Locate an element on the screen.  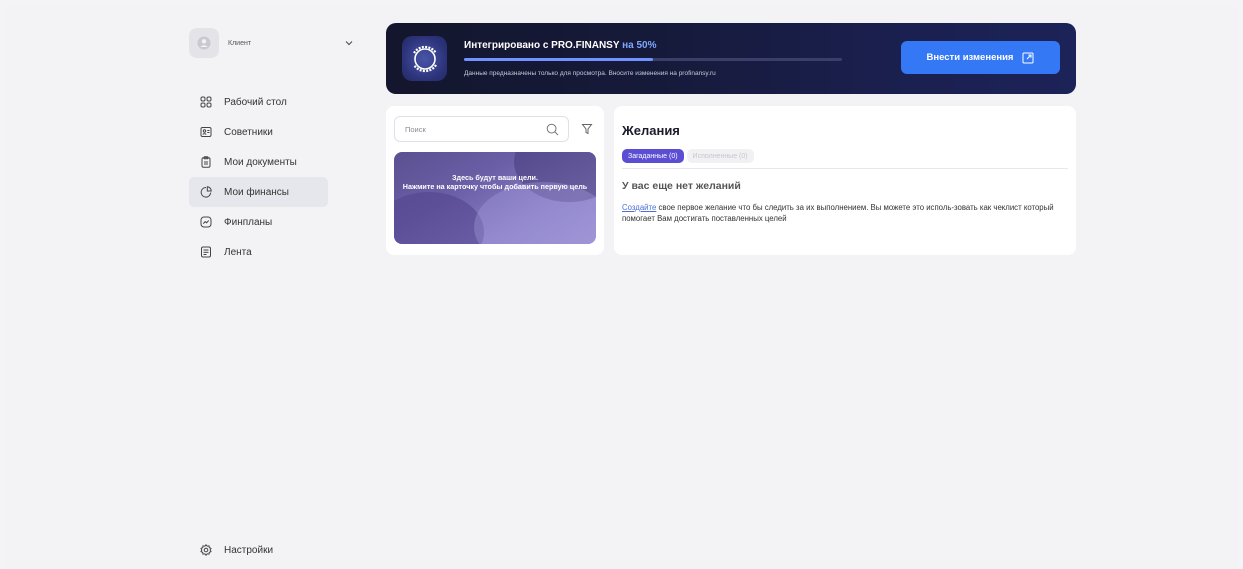
search-input: Поиск is located at coordinates (481, 129).